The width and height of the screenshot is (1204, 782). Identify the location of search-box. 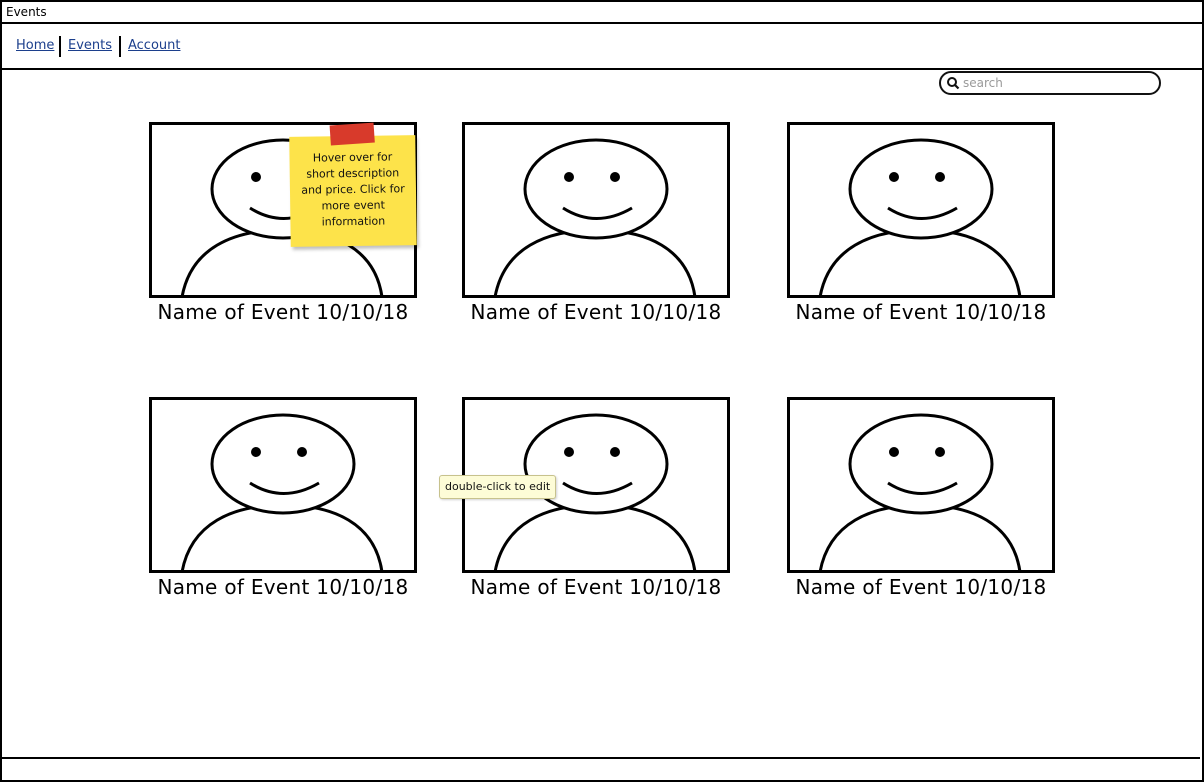
(1050, 83).